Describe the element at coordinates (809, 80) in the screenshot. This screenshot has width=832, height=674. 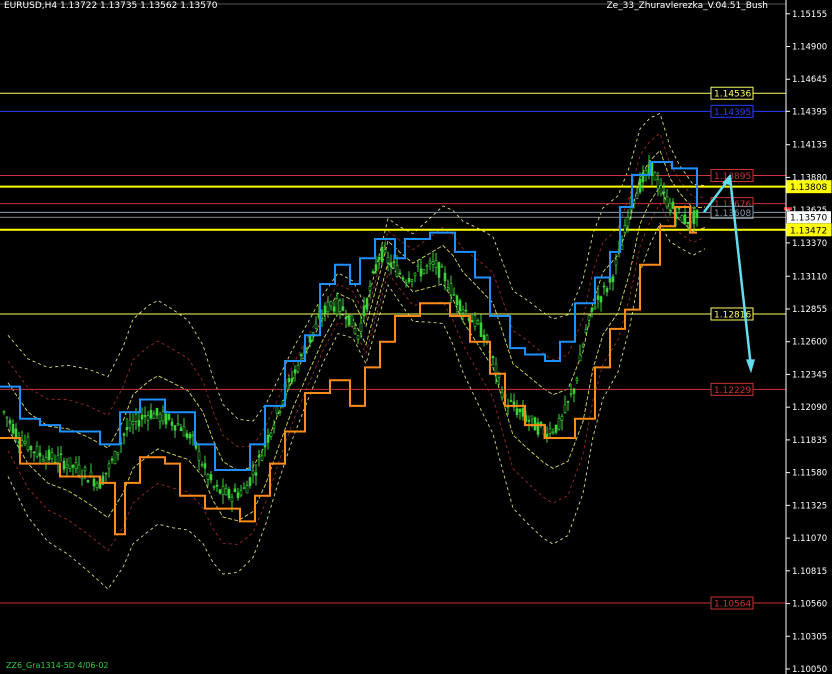
I see `y-tick-label: 1.14645` at that location.